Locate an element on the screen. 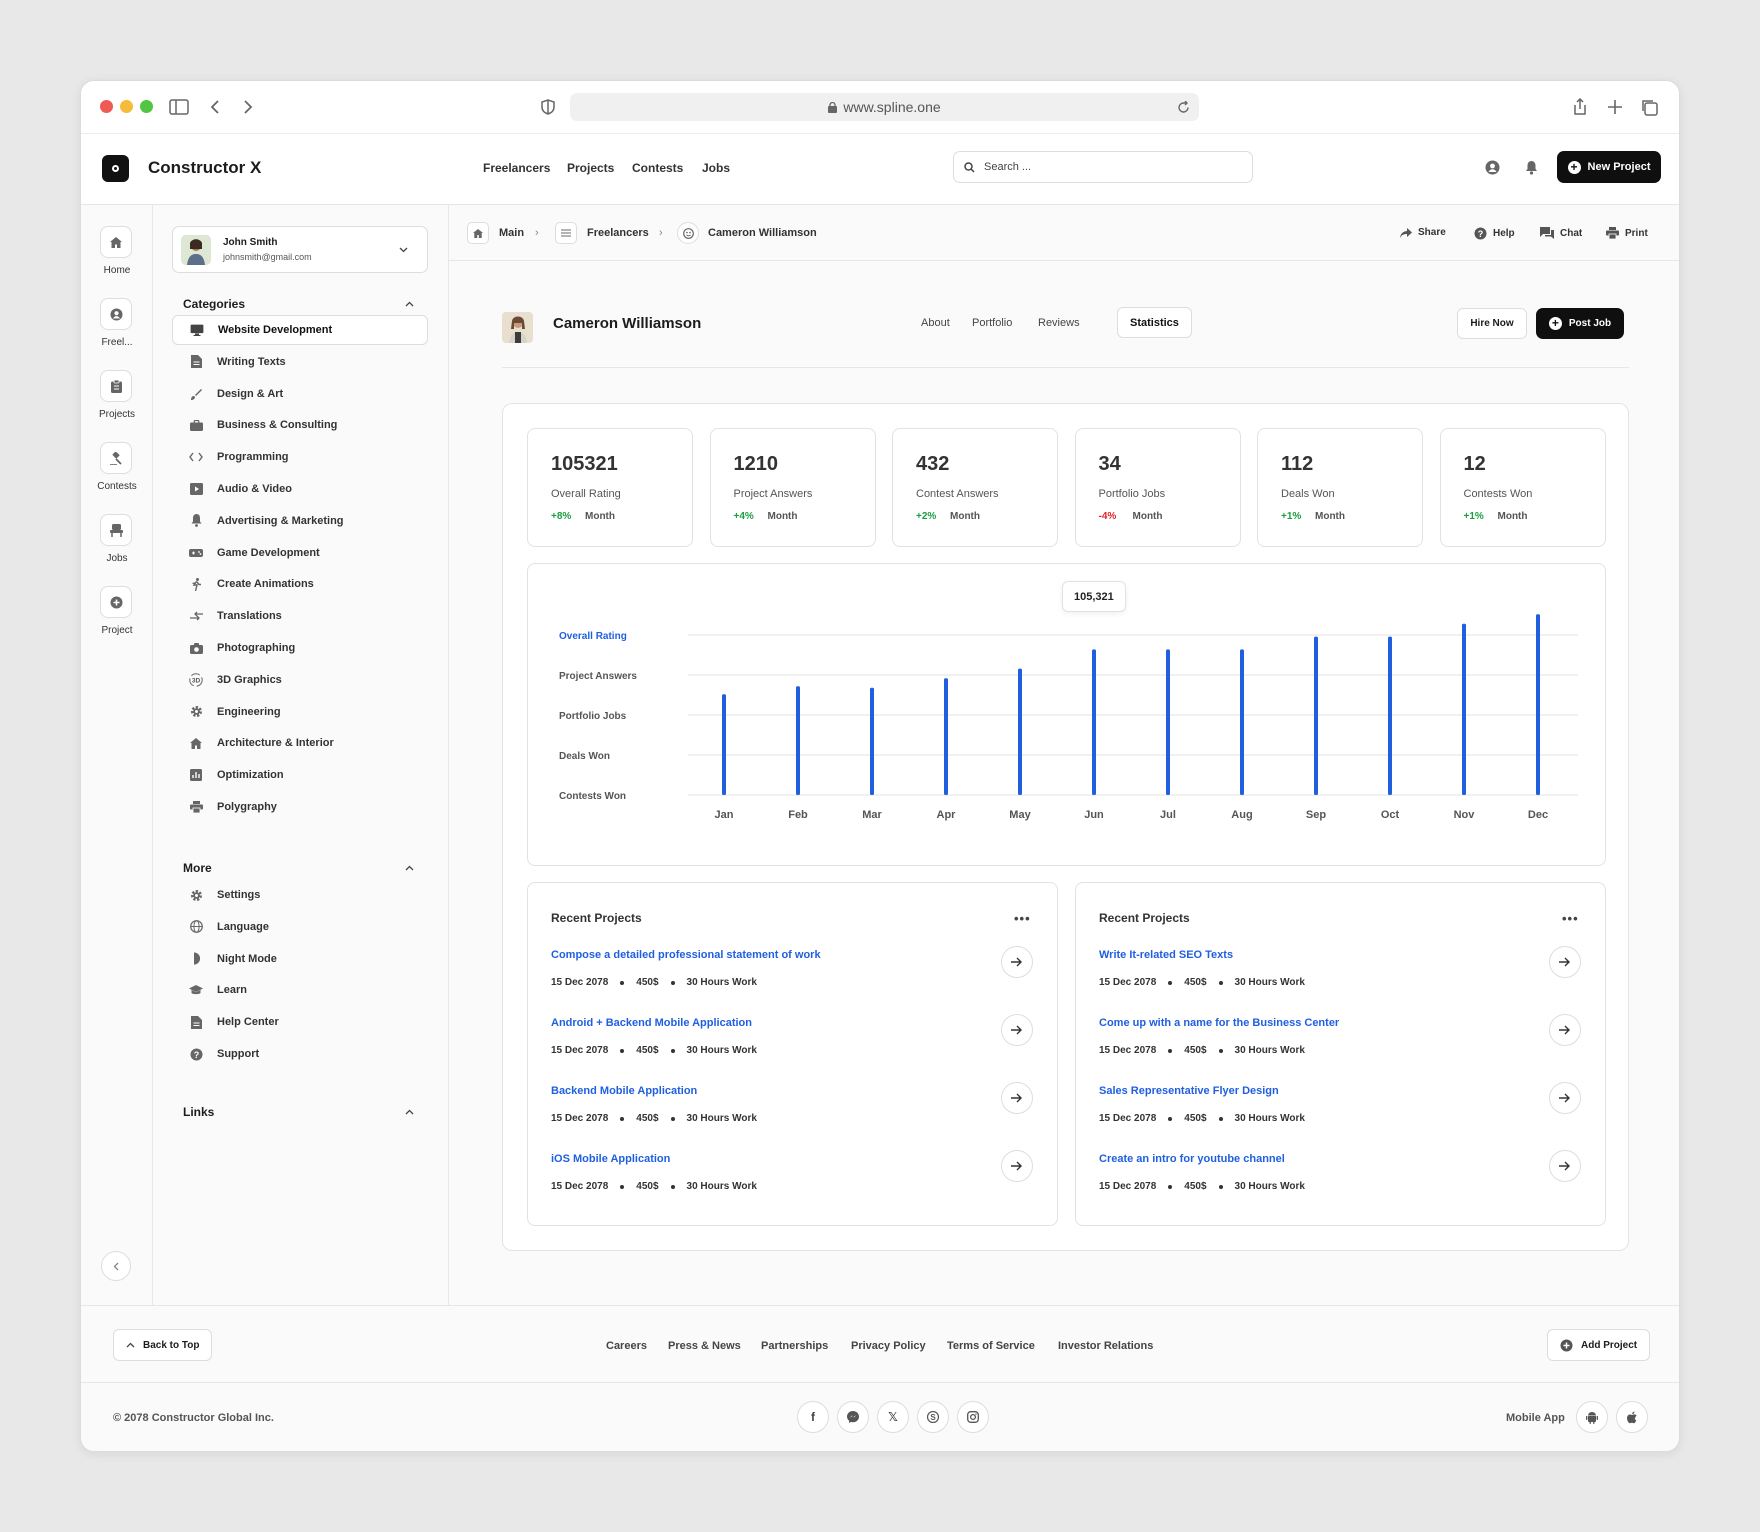 Image resolution: width=1760 pixels, height=1532 pixels. collapse-sidebar-button is located at coordinates (116, 1266).